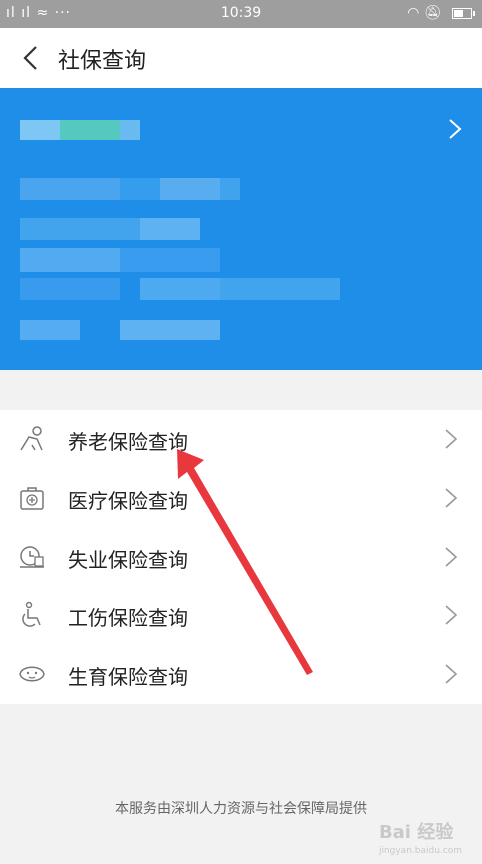 This screenshot has height=864, width=482. Describe the element at coordinates (432, 13) in the screenshot. I see `mute-bell-icon: 🔕︎` at that location.